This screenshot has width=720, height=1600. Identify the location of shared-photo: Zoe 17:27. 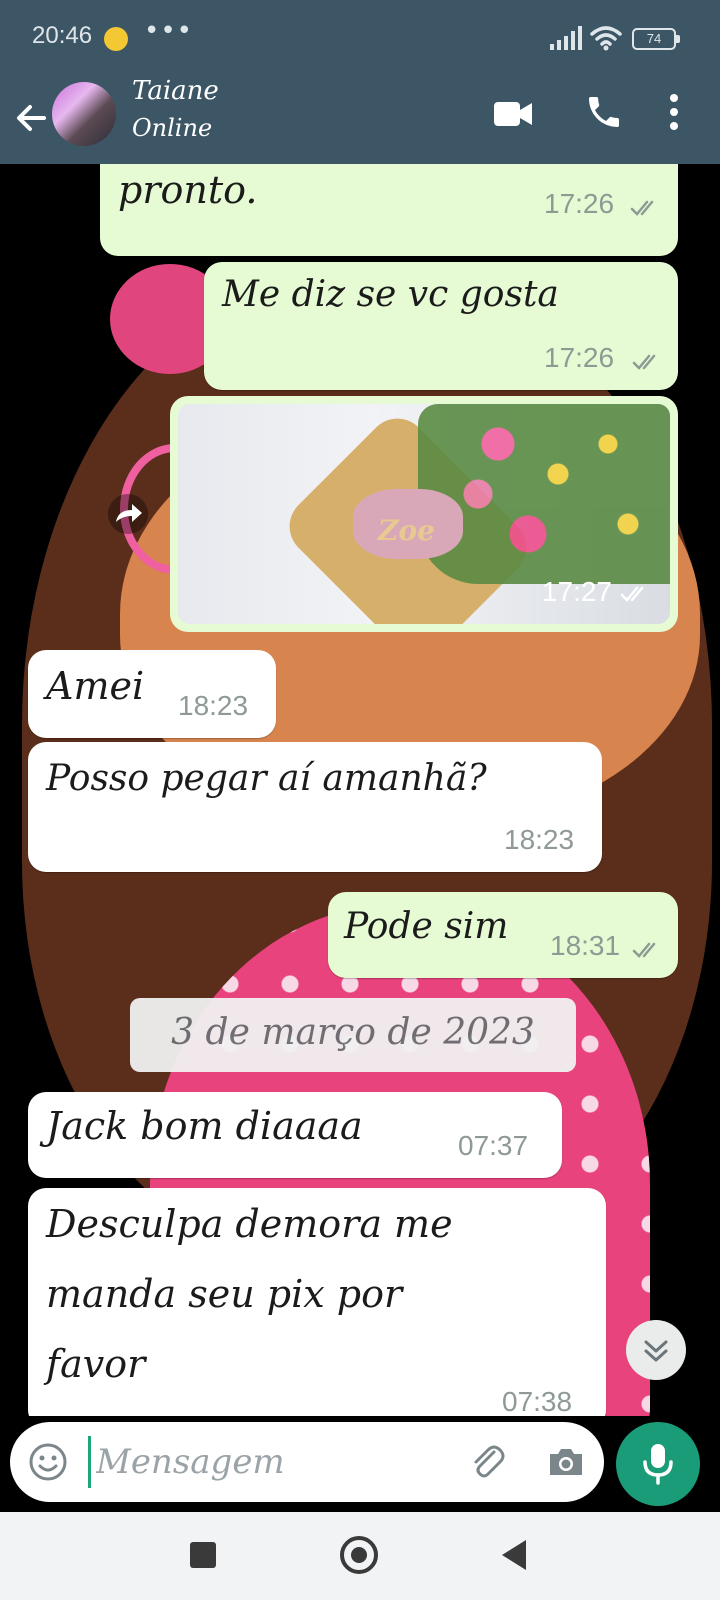
(424, 514).